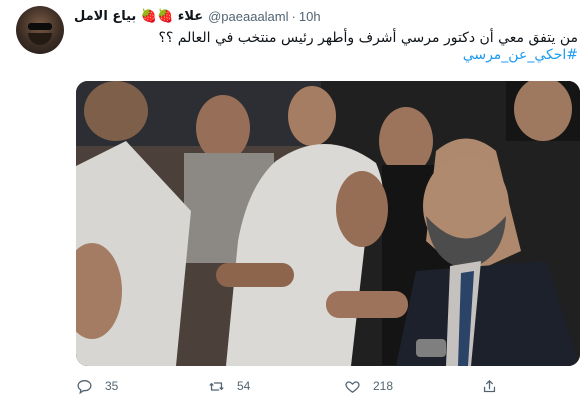 The image size is (588, 409). What do you see at coordinates (383, 386) in the screenshot?
I see `like-count: 218` at bounding box center [383, 386].